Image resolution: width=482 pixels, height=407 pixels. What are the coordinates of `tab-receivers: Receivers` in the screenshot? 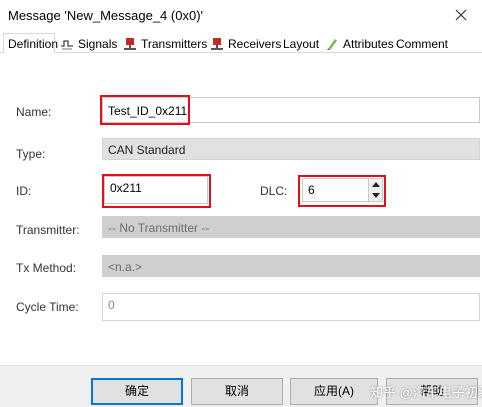 It's located at (246, 43).